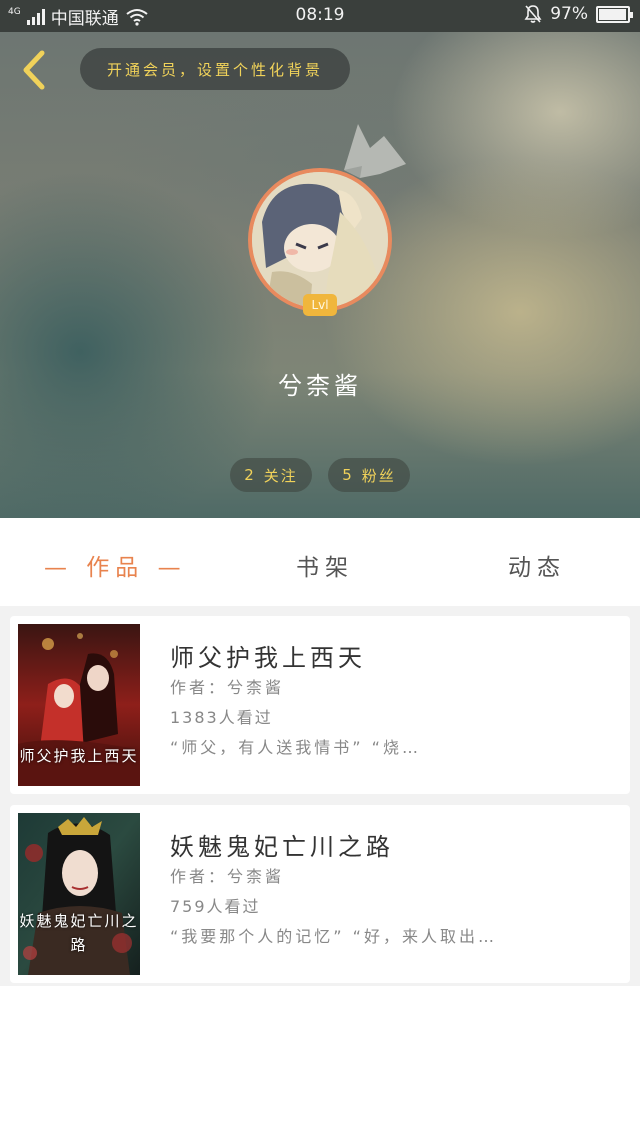  Describe the element at coordinates (79, 756) in the screenshot. I see `cover-title: 师父护我上西天` at that location.